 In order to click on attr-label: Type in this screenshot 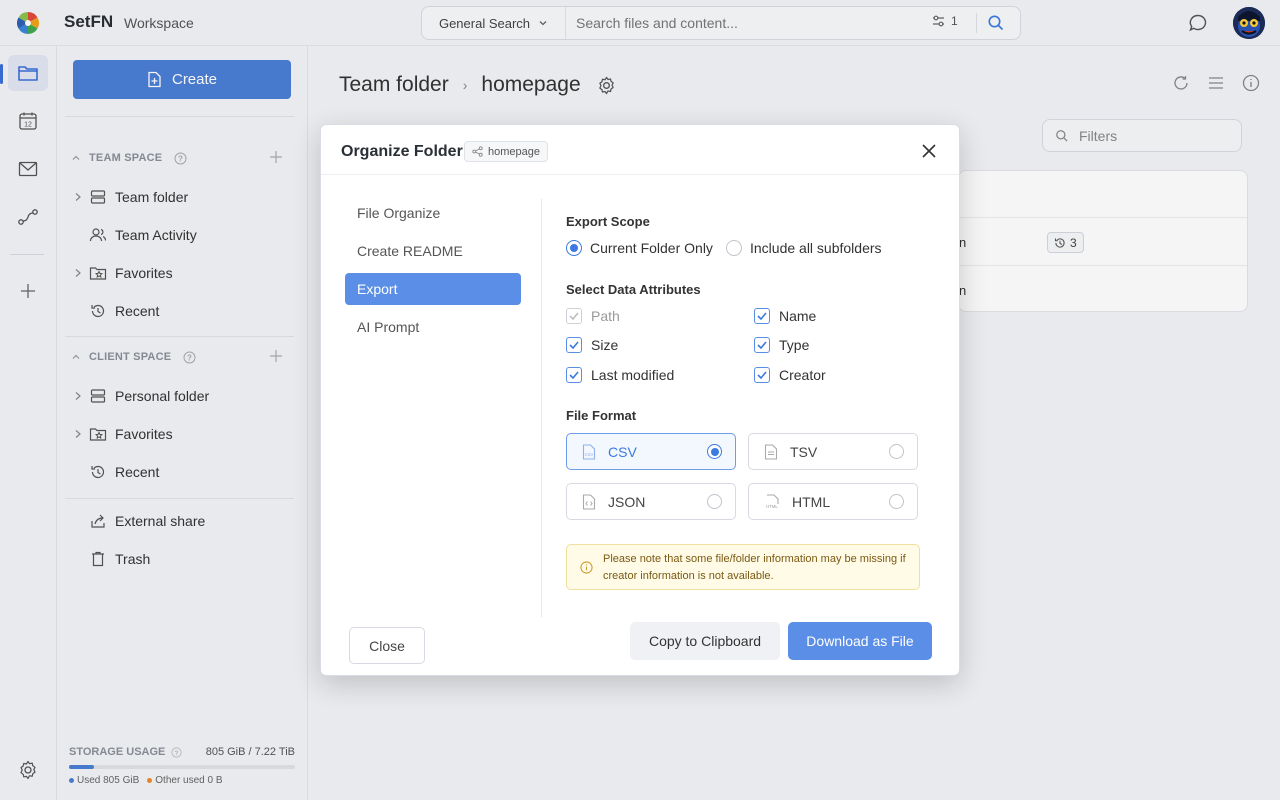, I will do `click(794, 345)`.